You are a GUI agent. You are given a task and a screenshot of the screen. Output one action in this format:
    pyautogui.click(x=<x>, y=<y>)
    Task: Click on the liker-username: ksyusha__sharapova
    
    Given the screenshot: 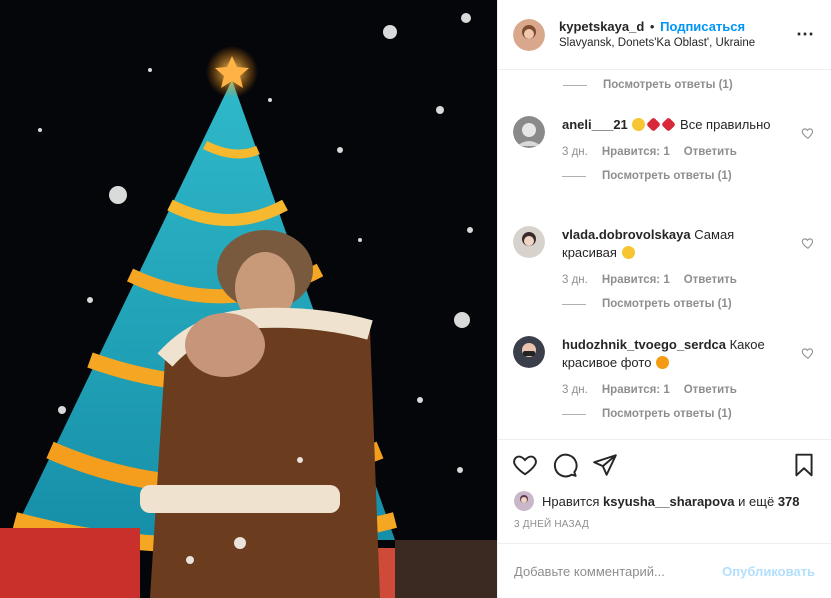 What is the action you would take?
    pyautogui.click(x=669, y=501)
    